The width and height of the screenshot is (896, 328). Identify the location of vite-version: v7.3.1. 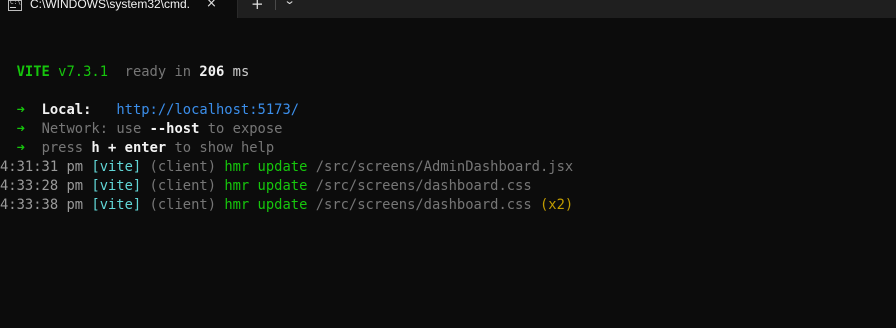
(83, 72).